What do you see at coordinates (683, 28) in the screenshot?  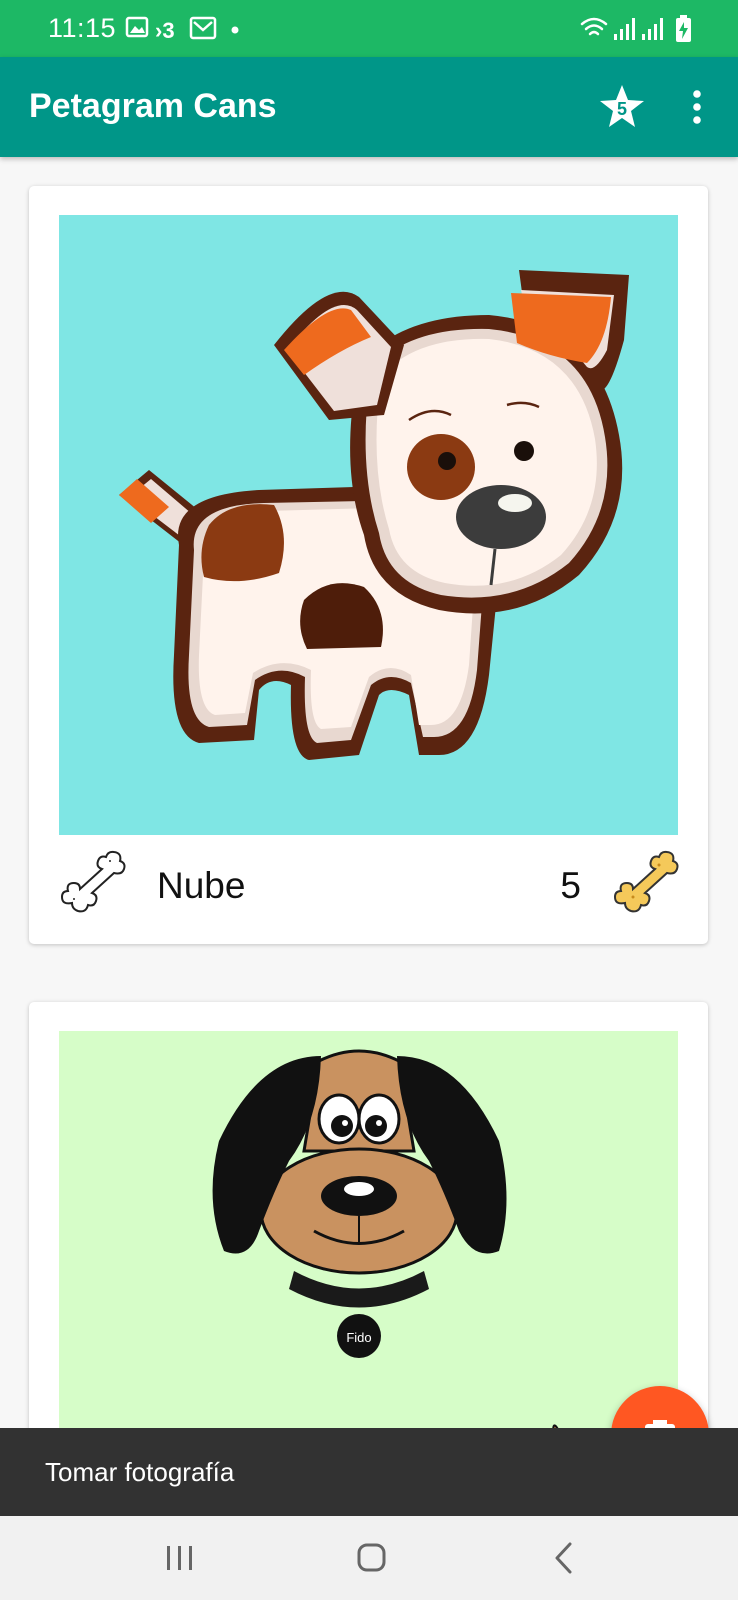 I see `battery-charging-icon` at bounding box center [683, 28].